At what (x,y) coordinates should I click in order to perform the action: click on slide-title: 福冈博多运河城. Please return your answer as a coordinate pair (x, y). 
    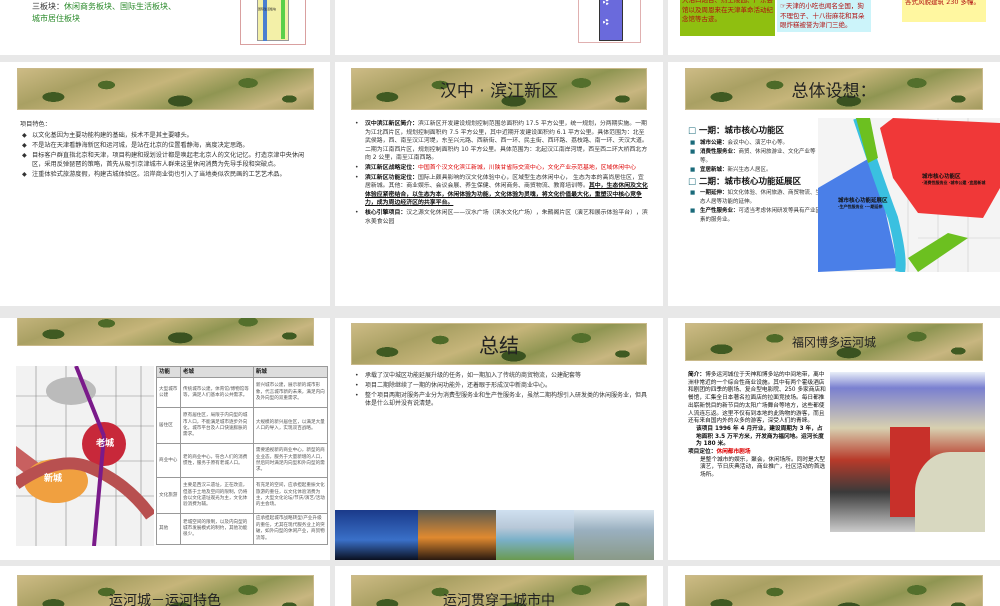
    Looking at the image, I should click on (833, 342).